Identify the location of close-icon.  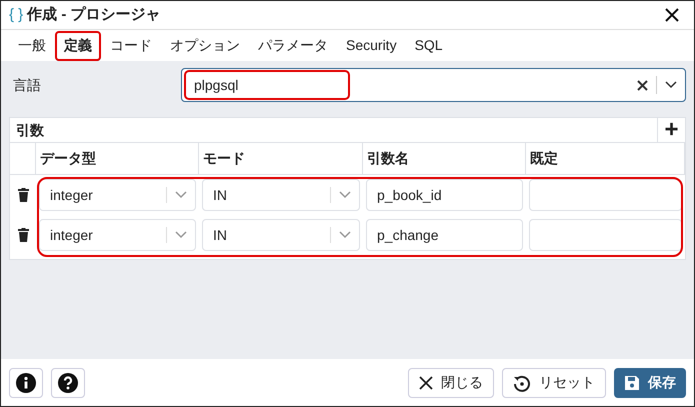
(426, 383).